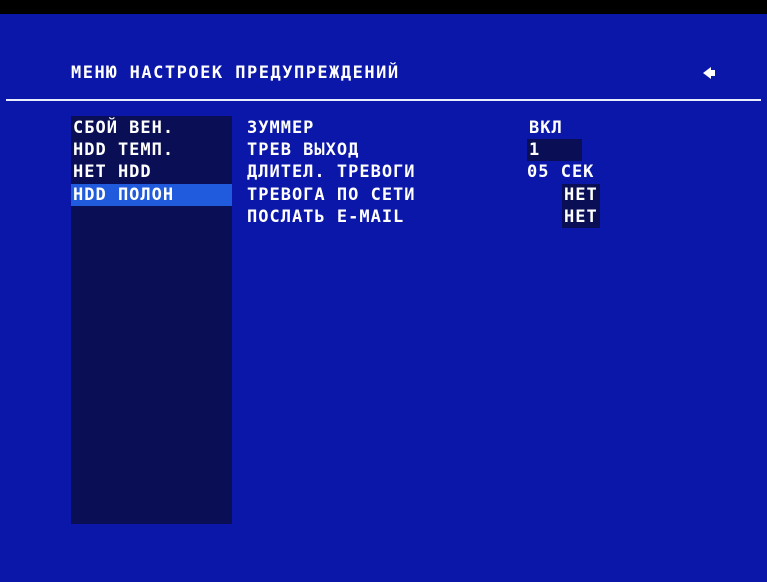 This screenshot has width=767, height=582. I want to click on title-divider, so click(383, 100).